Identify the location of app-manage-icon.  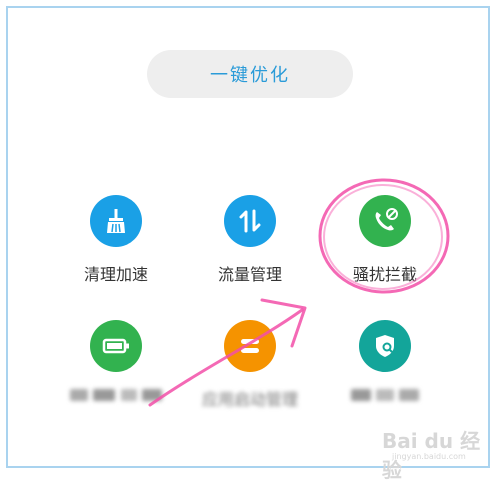
(250, 346).